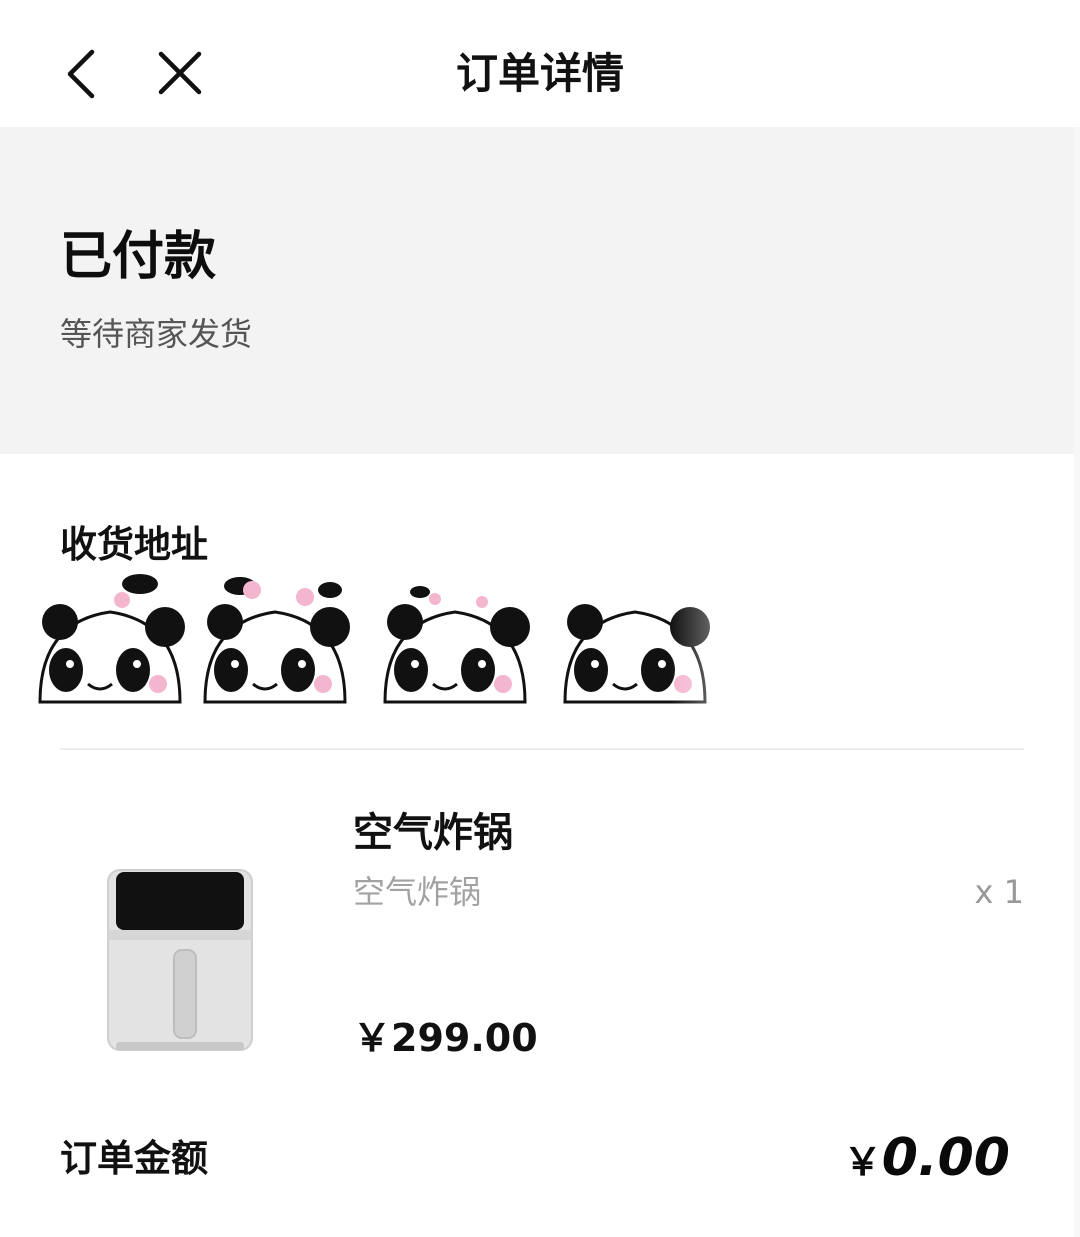 The height and width of the screenshot is (1237, 1080). What do you see at coordinates (138, 257) in the screenshot?
I see `order-status-title: 已付款` at bounding box center [138, 257].